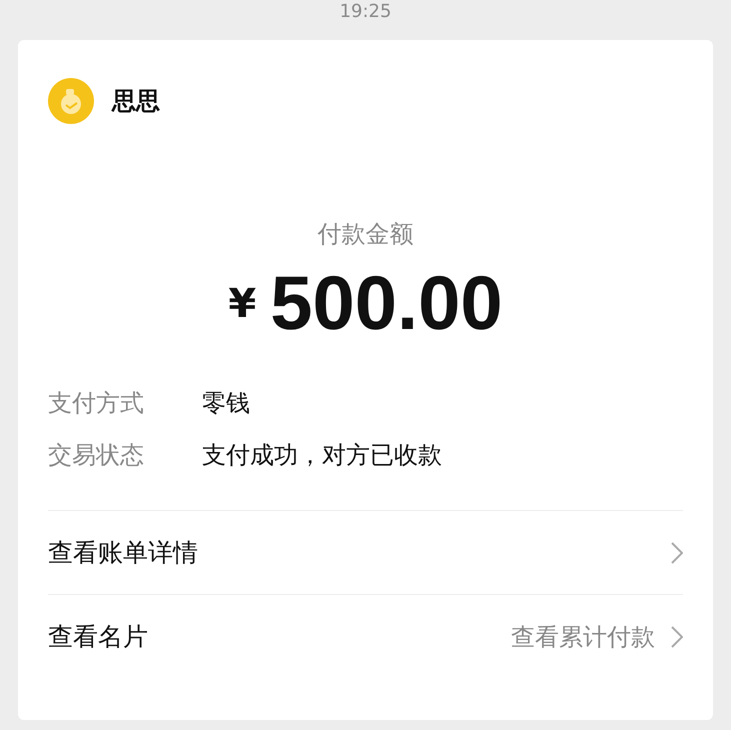 The height and width of the screenshot is (730, 731). Describe the element at coordinates (226, 403) in the screenshot. I see `detail-value: 零钱` at that location.